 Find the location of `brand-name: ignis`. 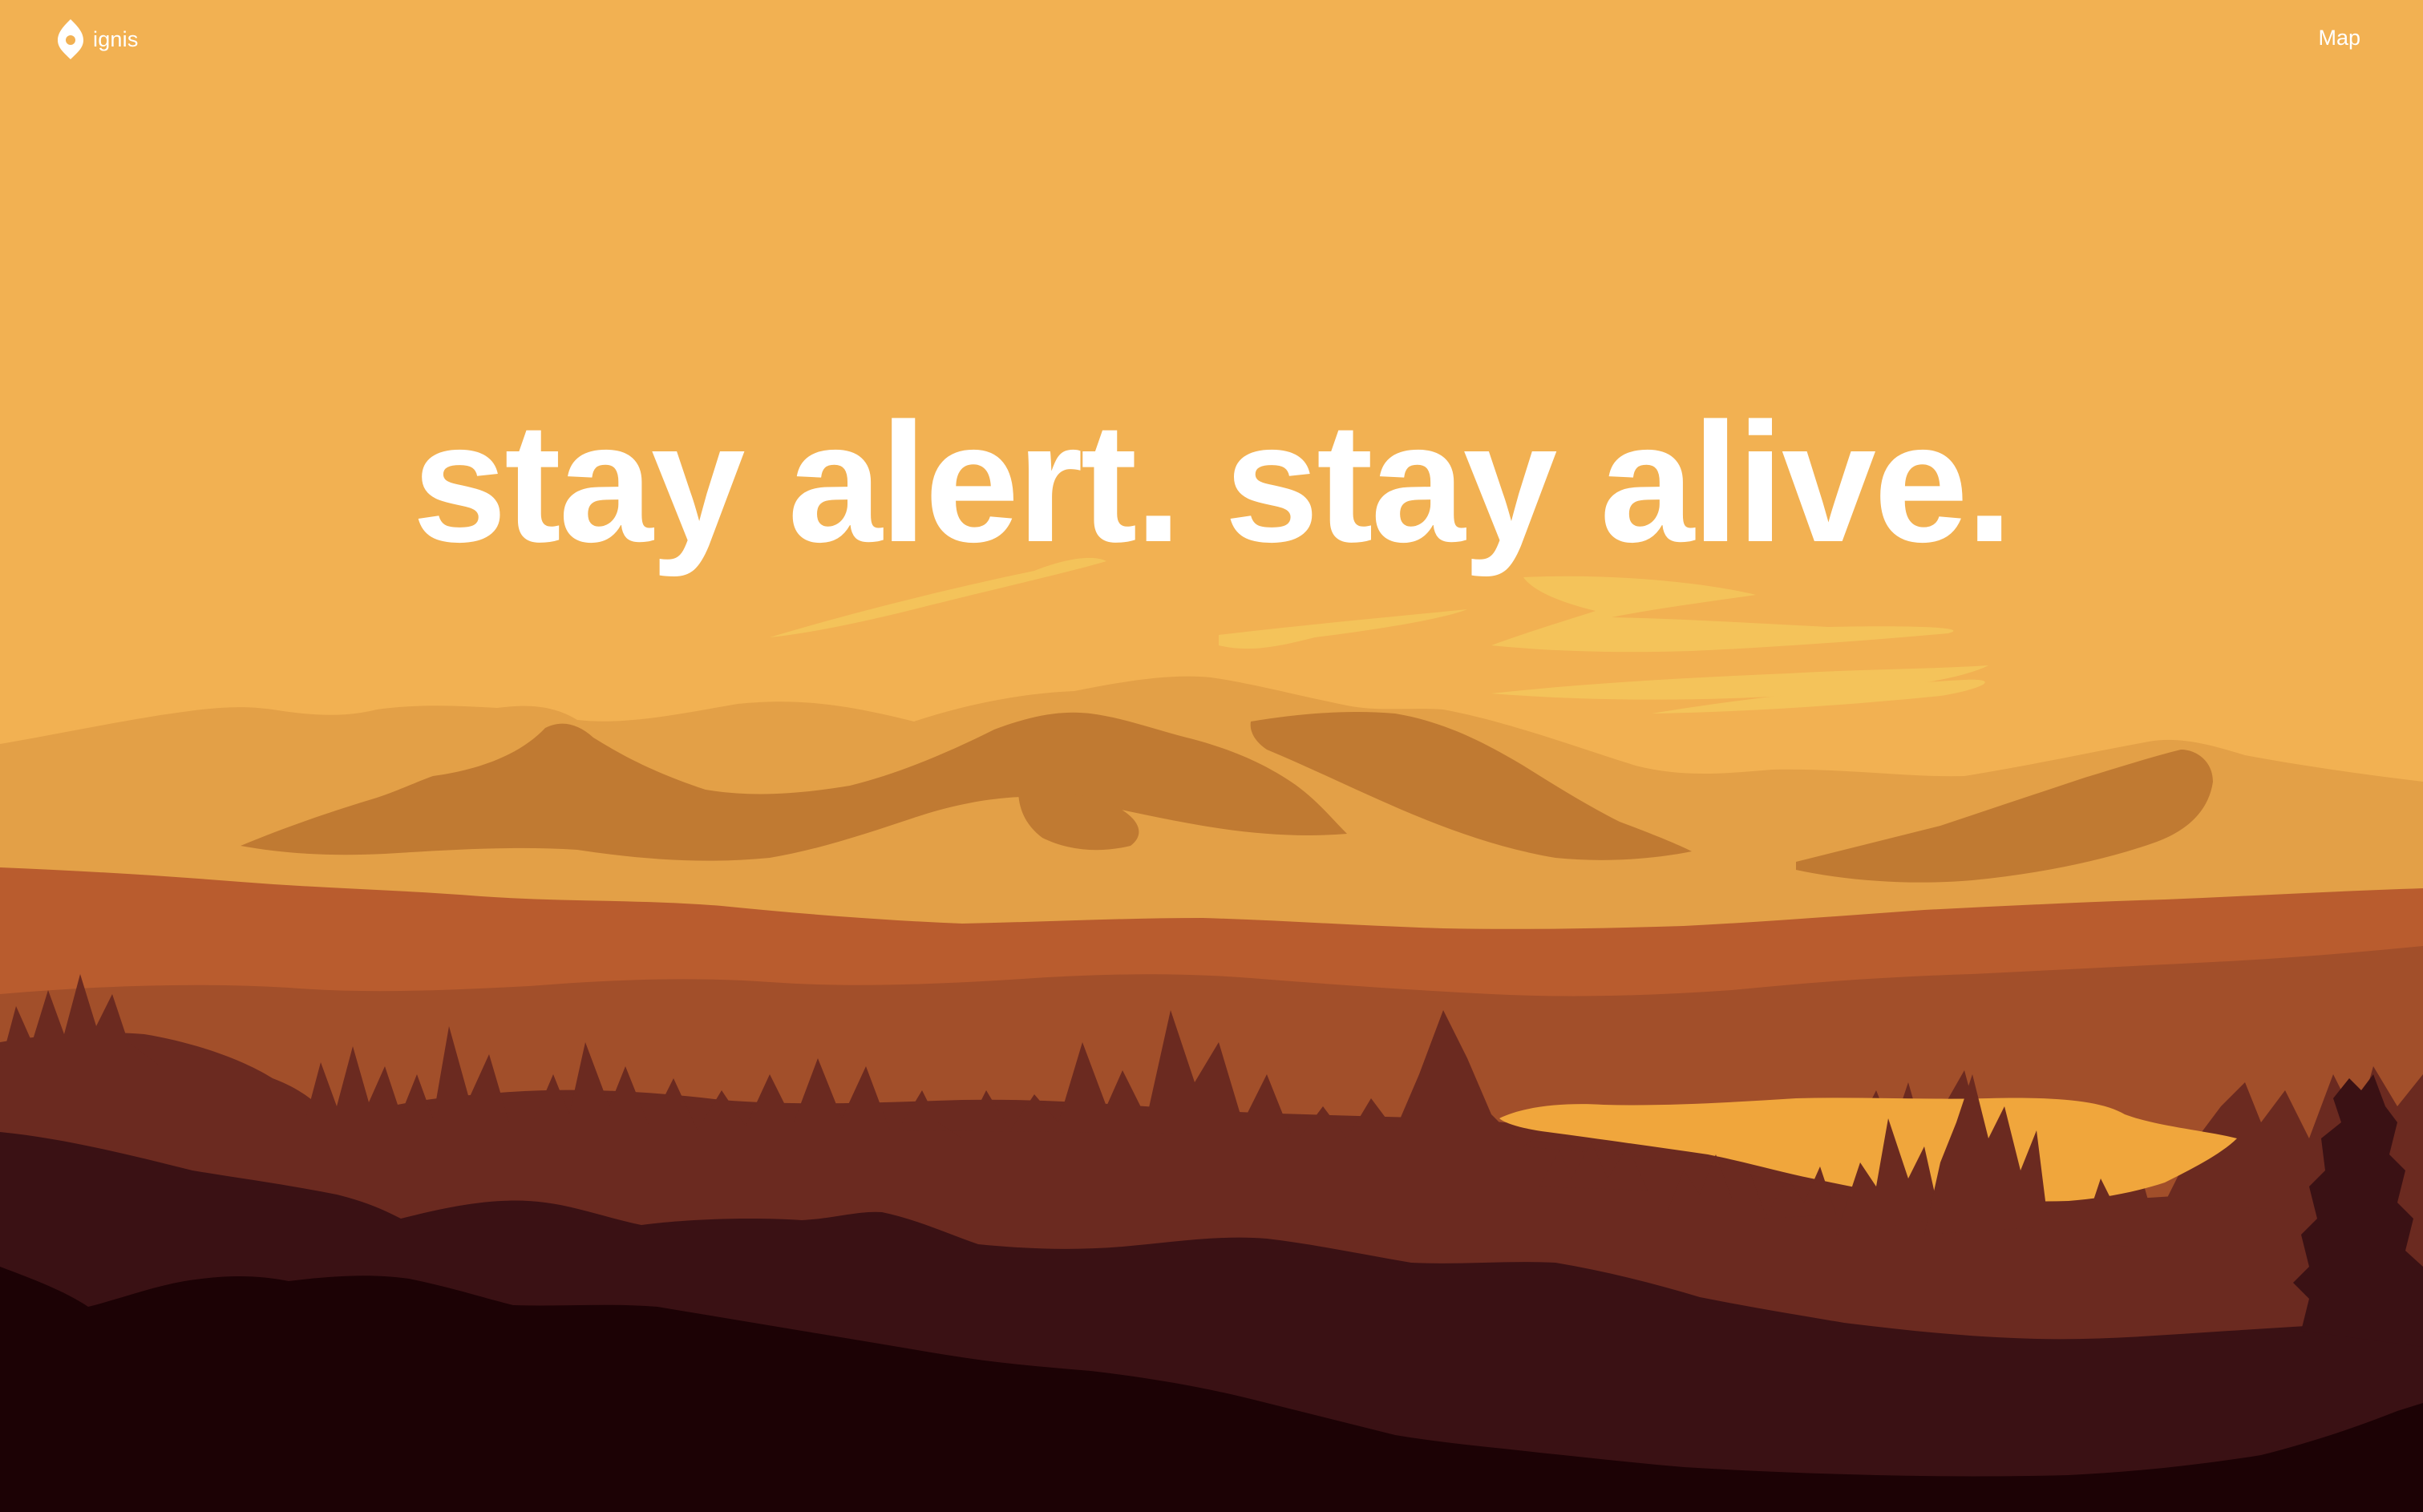

brand-name: ignis is located at coordinates (116, 38).